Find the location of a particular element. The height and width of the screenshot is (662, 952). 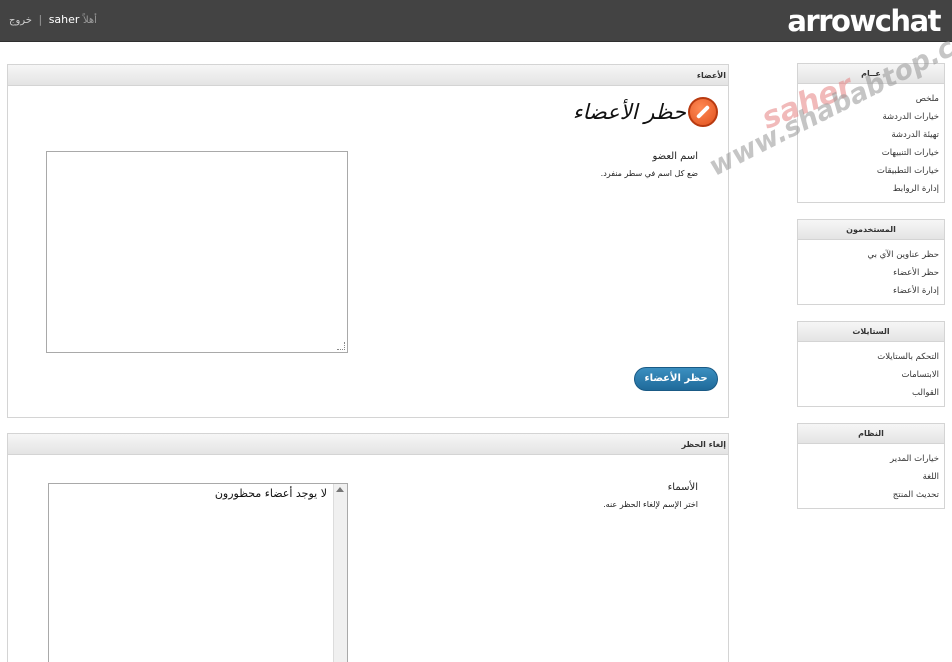

greeting: أهلاً is located at coordinates (89, 20).